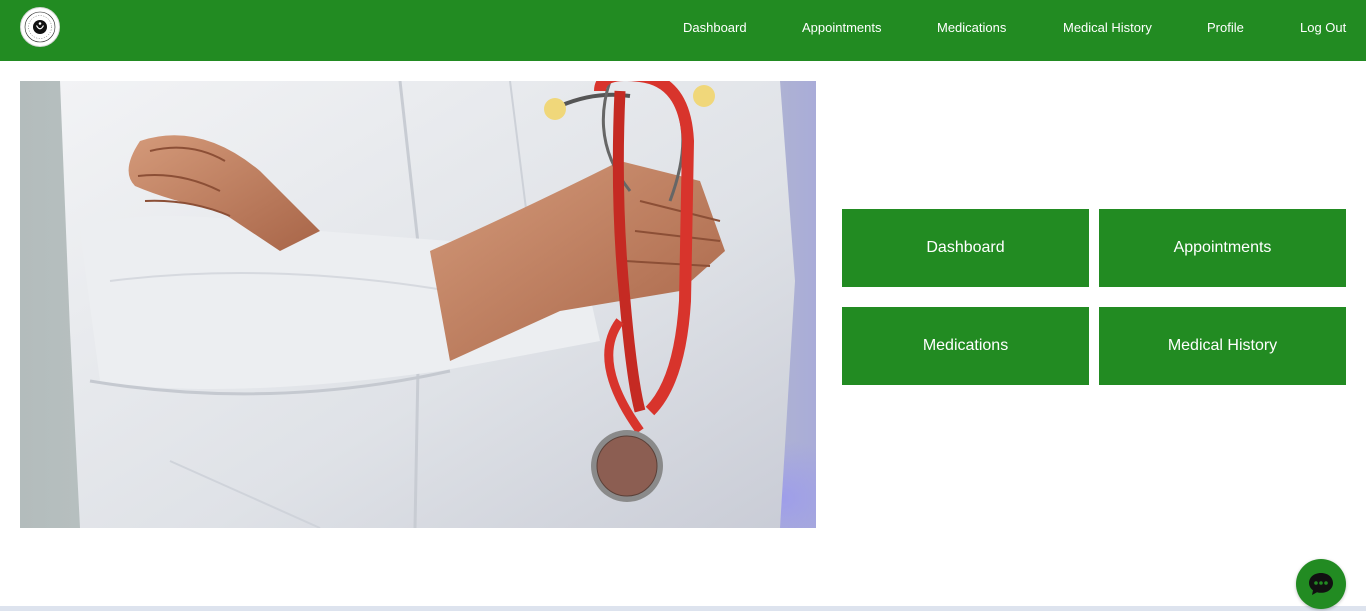 This screenshot has width=1366, height=611. Describe the element at coordinates (715, 27) in the screenshot. I see `nav-link-dashboard: Dashboard` at that location.